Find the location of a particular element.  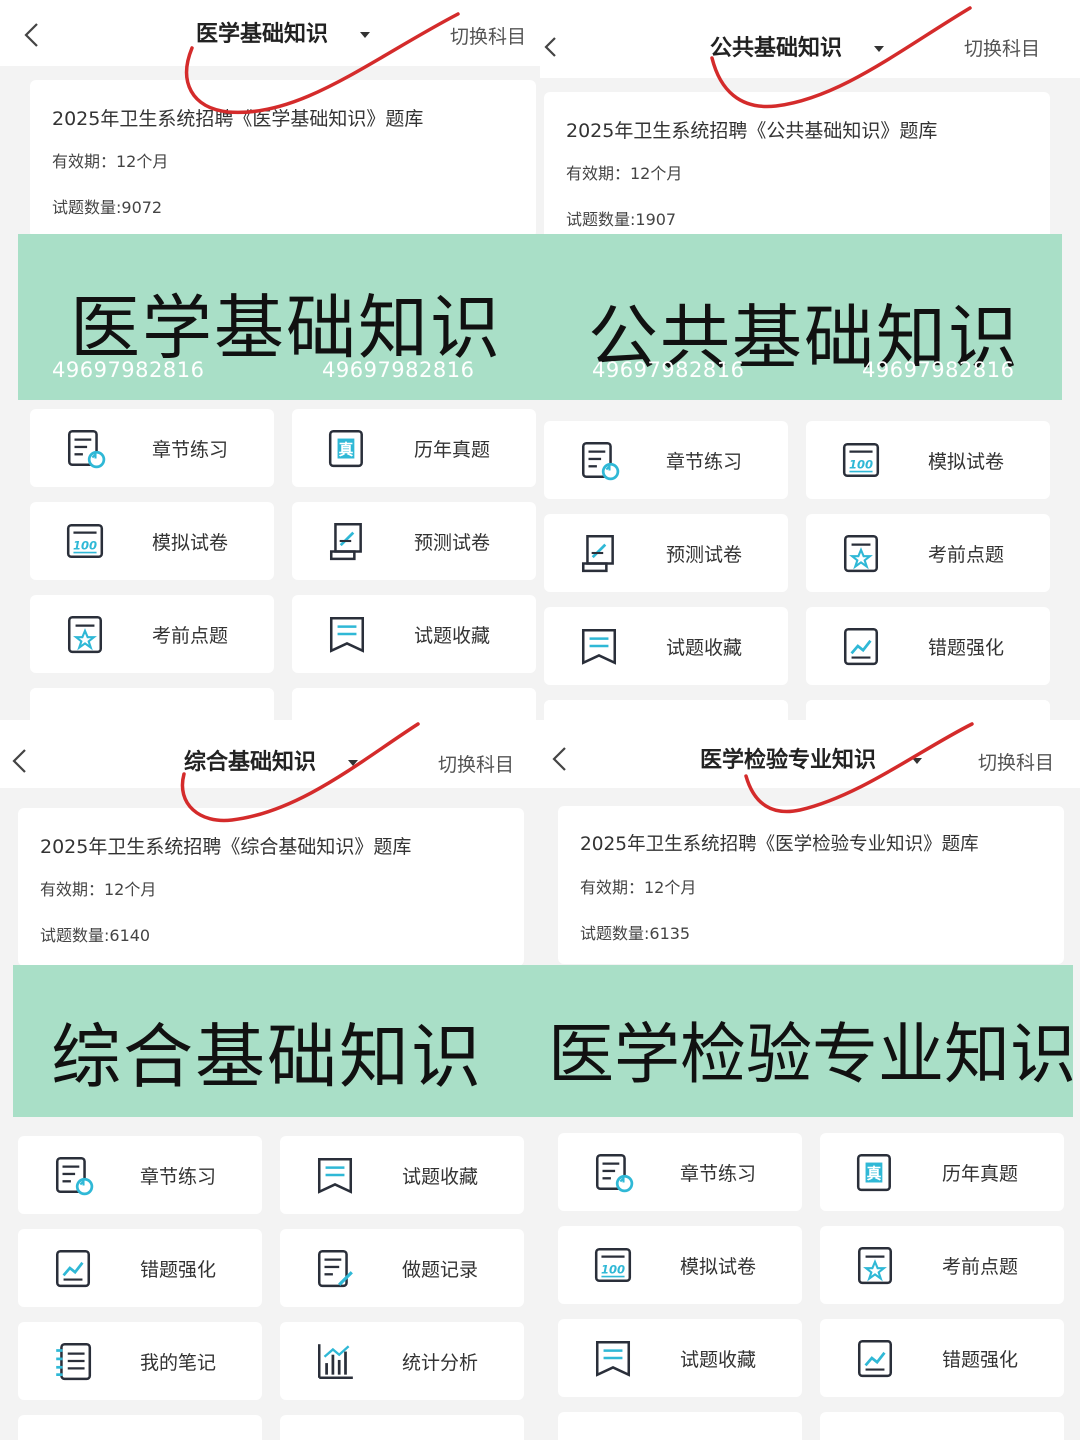

feature-tile: 我的笔记 is located at coordinates (140, 1361).